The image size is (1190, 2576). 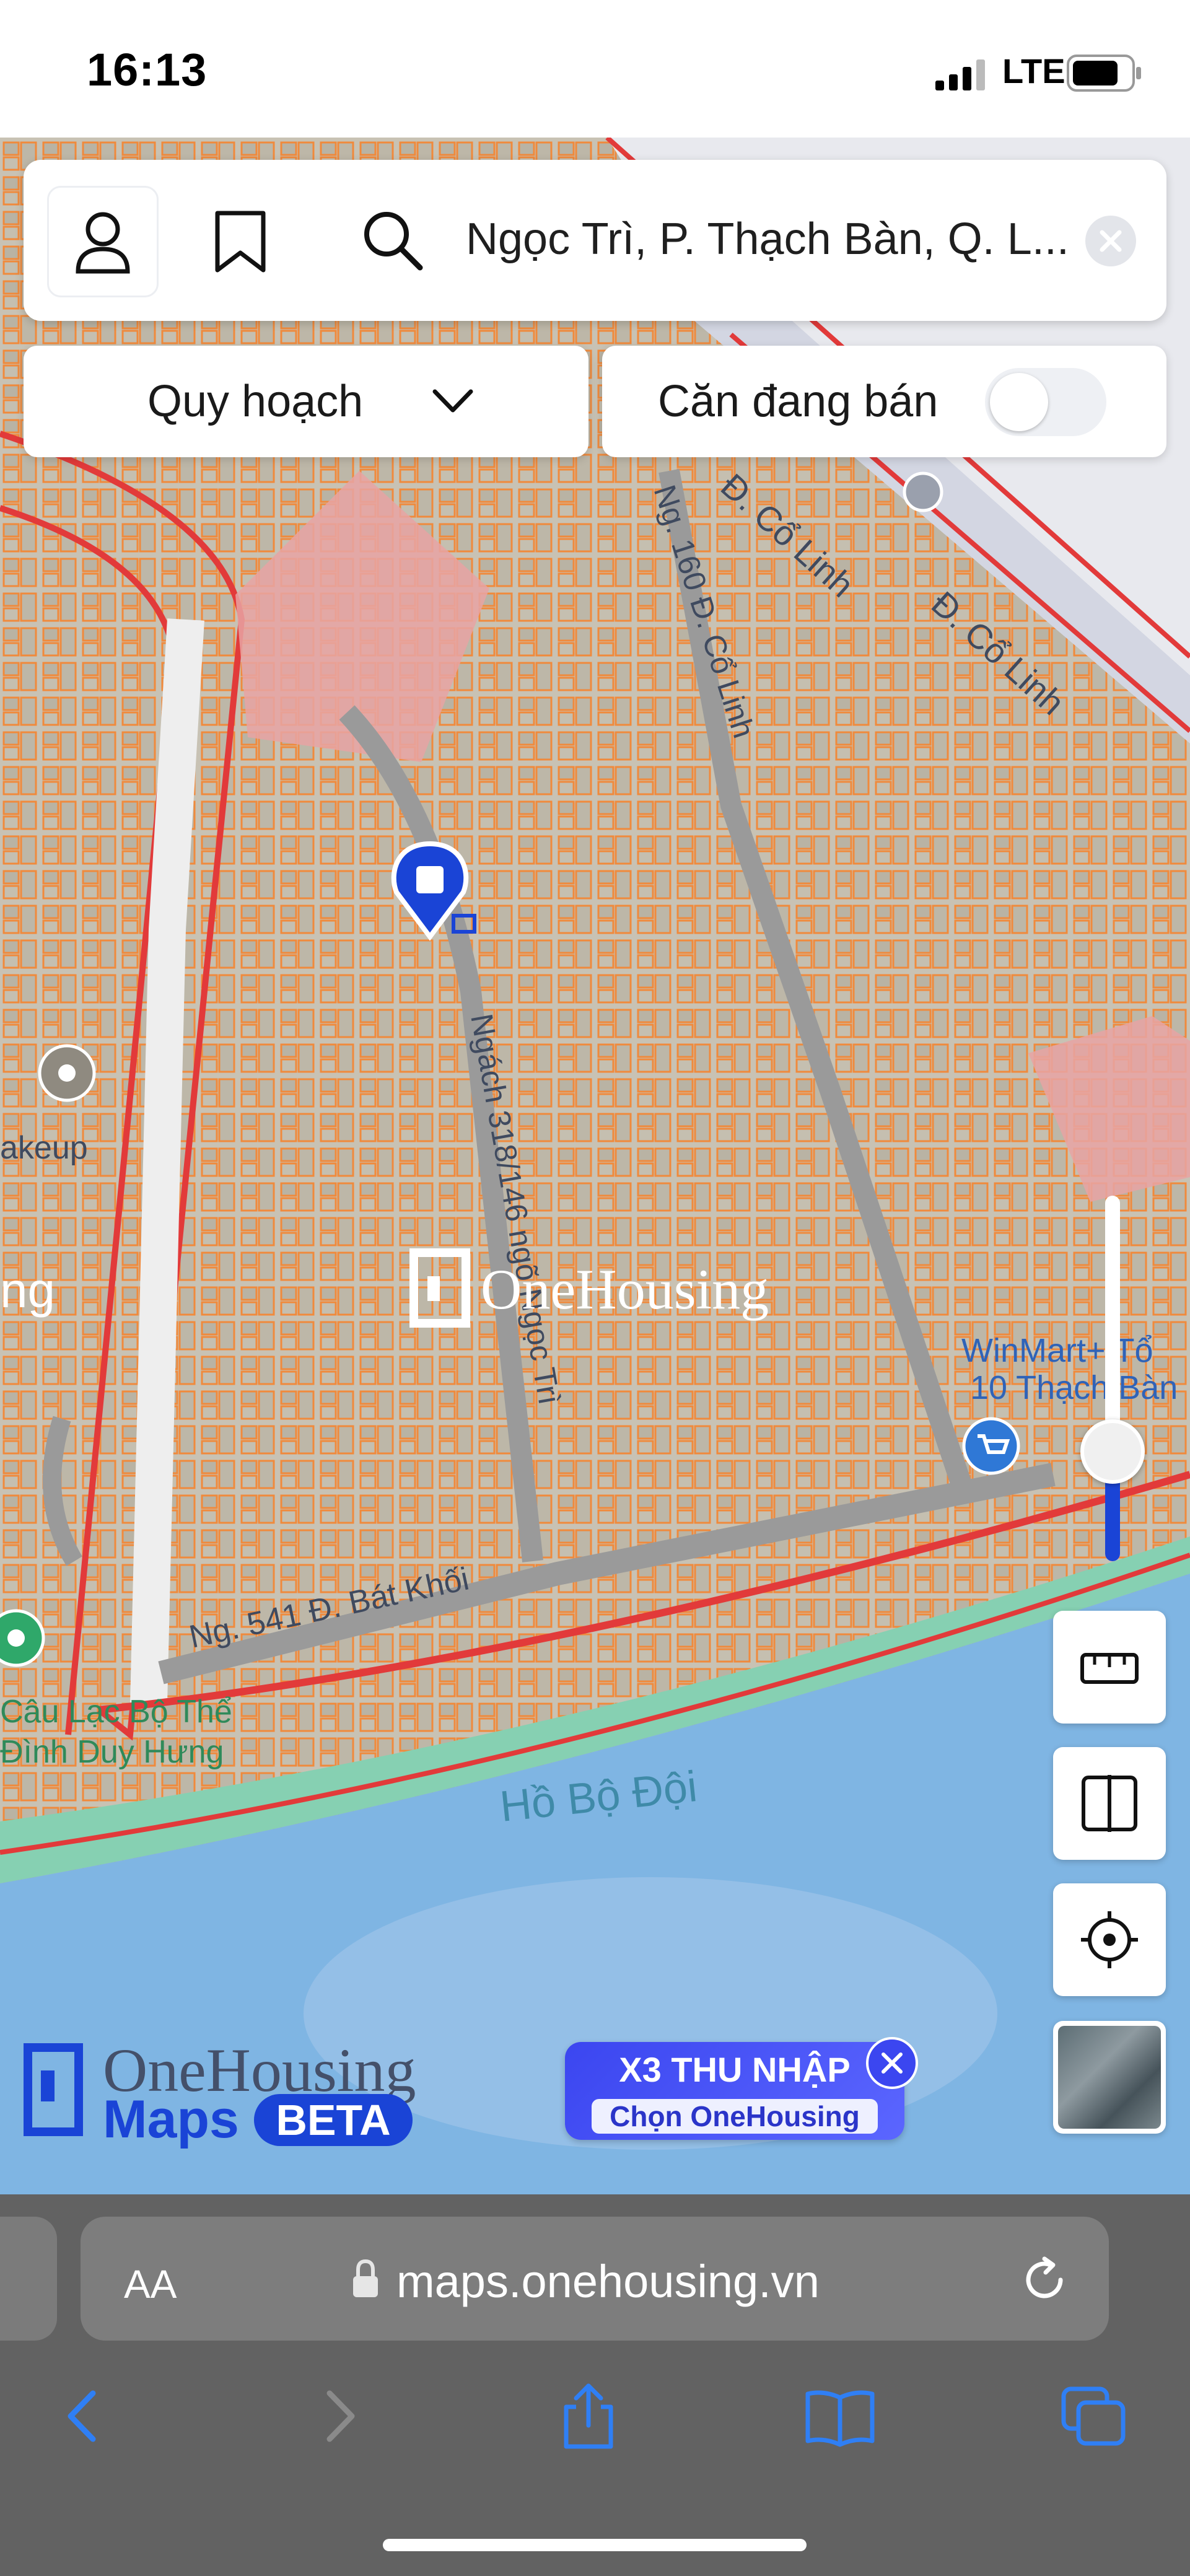 What do you see at coordinates (48, 2085) in the screenshot?
I see `brand-logo-mark` at bounding box center [48, 2085].